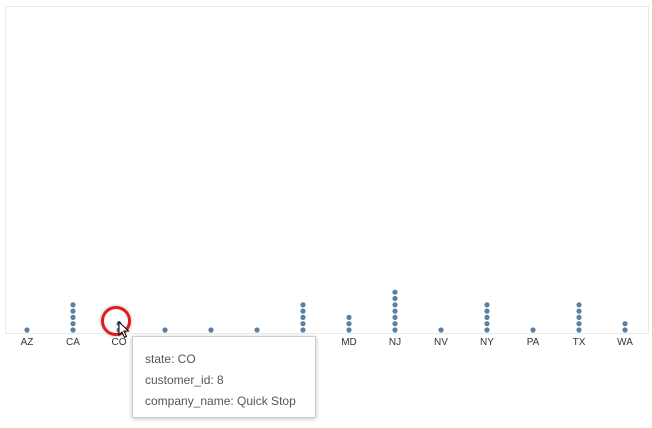 The width and height of the screenshot is (652, 428). I want to click on x-tick-label-az: AZ, so click(27, 342).